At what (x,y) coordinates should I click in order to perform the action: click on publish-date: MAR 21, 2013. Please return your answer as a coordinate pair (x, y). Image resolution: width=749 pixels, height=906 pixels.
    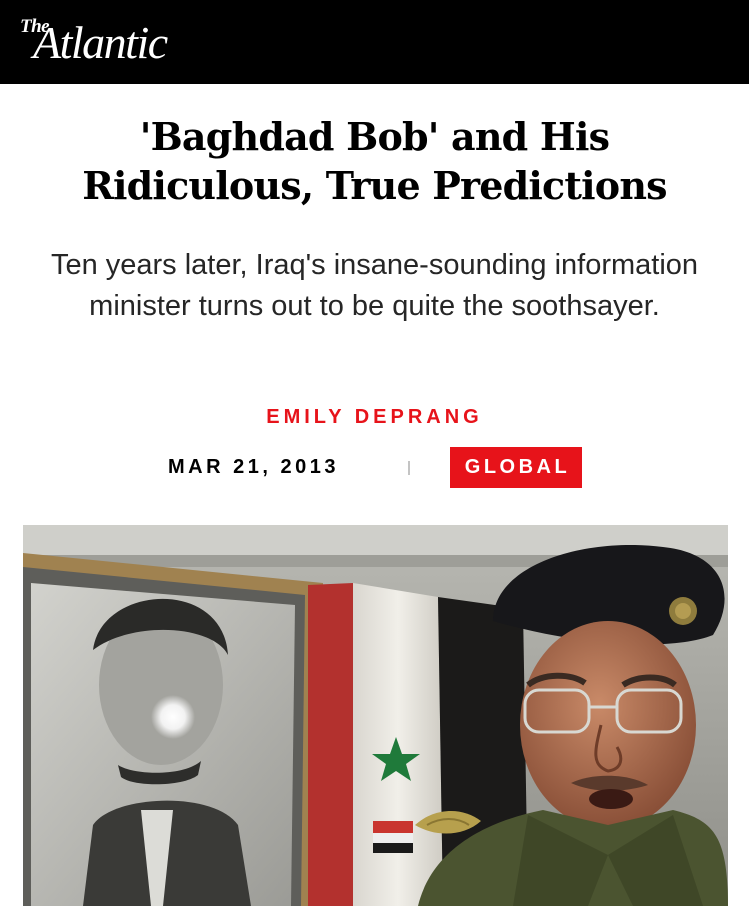
    Looking at the image, I should click on (253, 467).